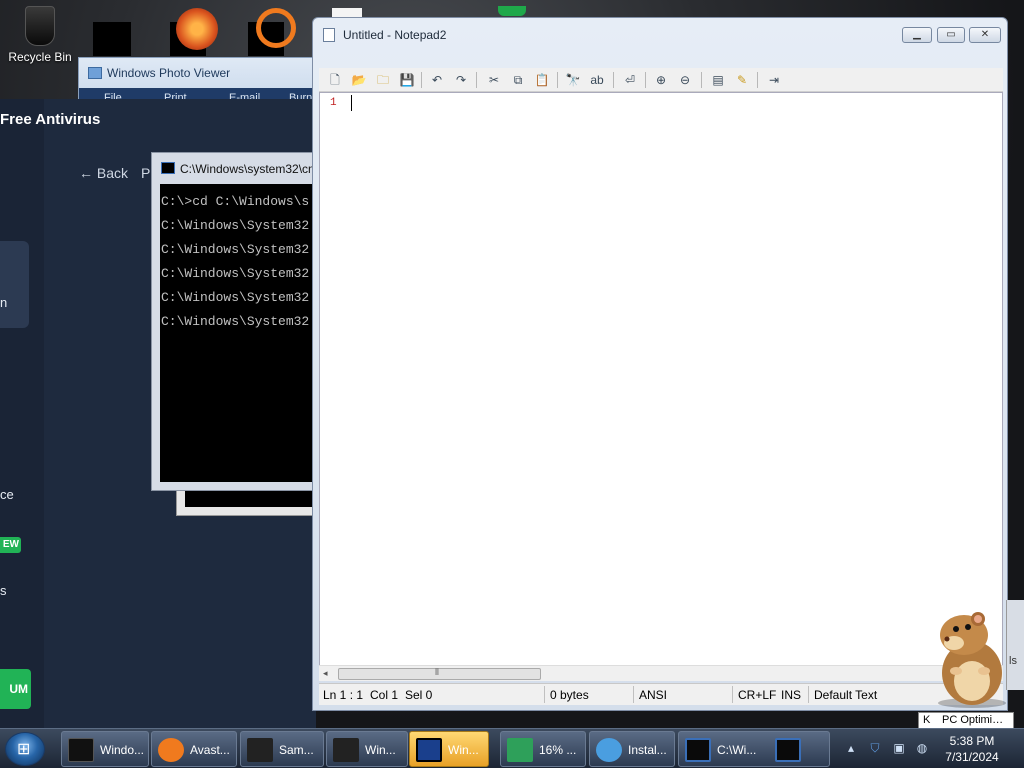 Image resolution: width=1024 pixels, height=768 pixels. What do you see at coordinates (573, 80) in the screenshot?
I see `find-icon: 🔭` at bounding box center [573, 80].